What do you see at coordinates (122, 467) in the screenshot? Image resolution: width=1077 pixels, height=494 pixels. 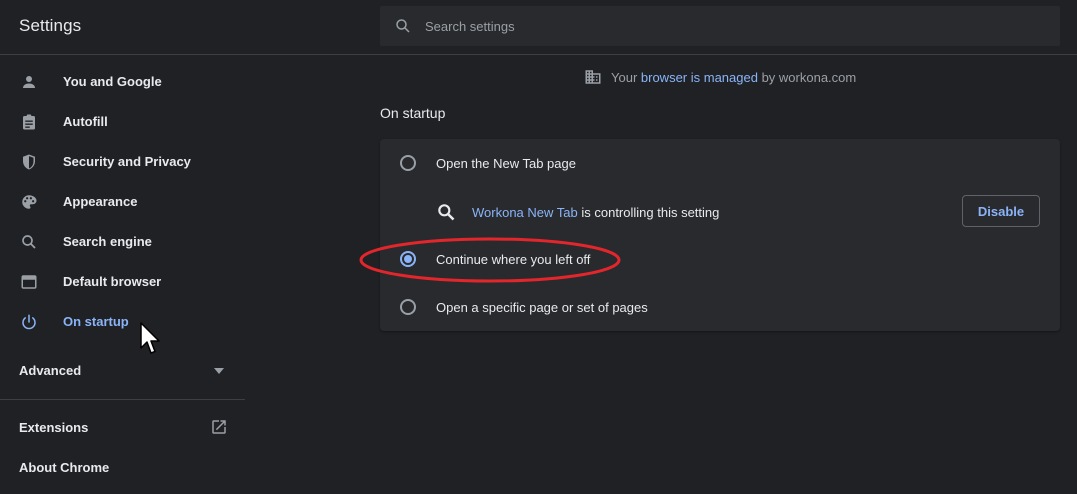 I see `sidebar-item-about-chrome: About Chrome` at bounding box center [122, 467].